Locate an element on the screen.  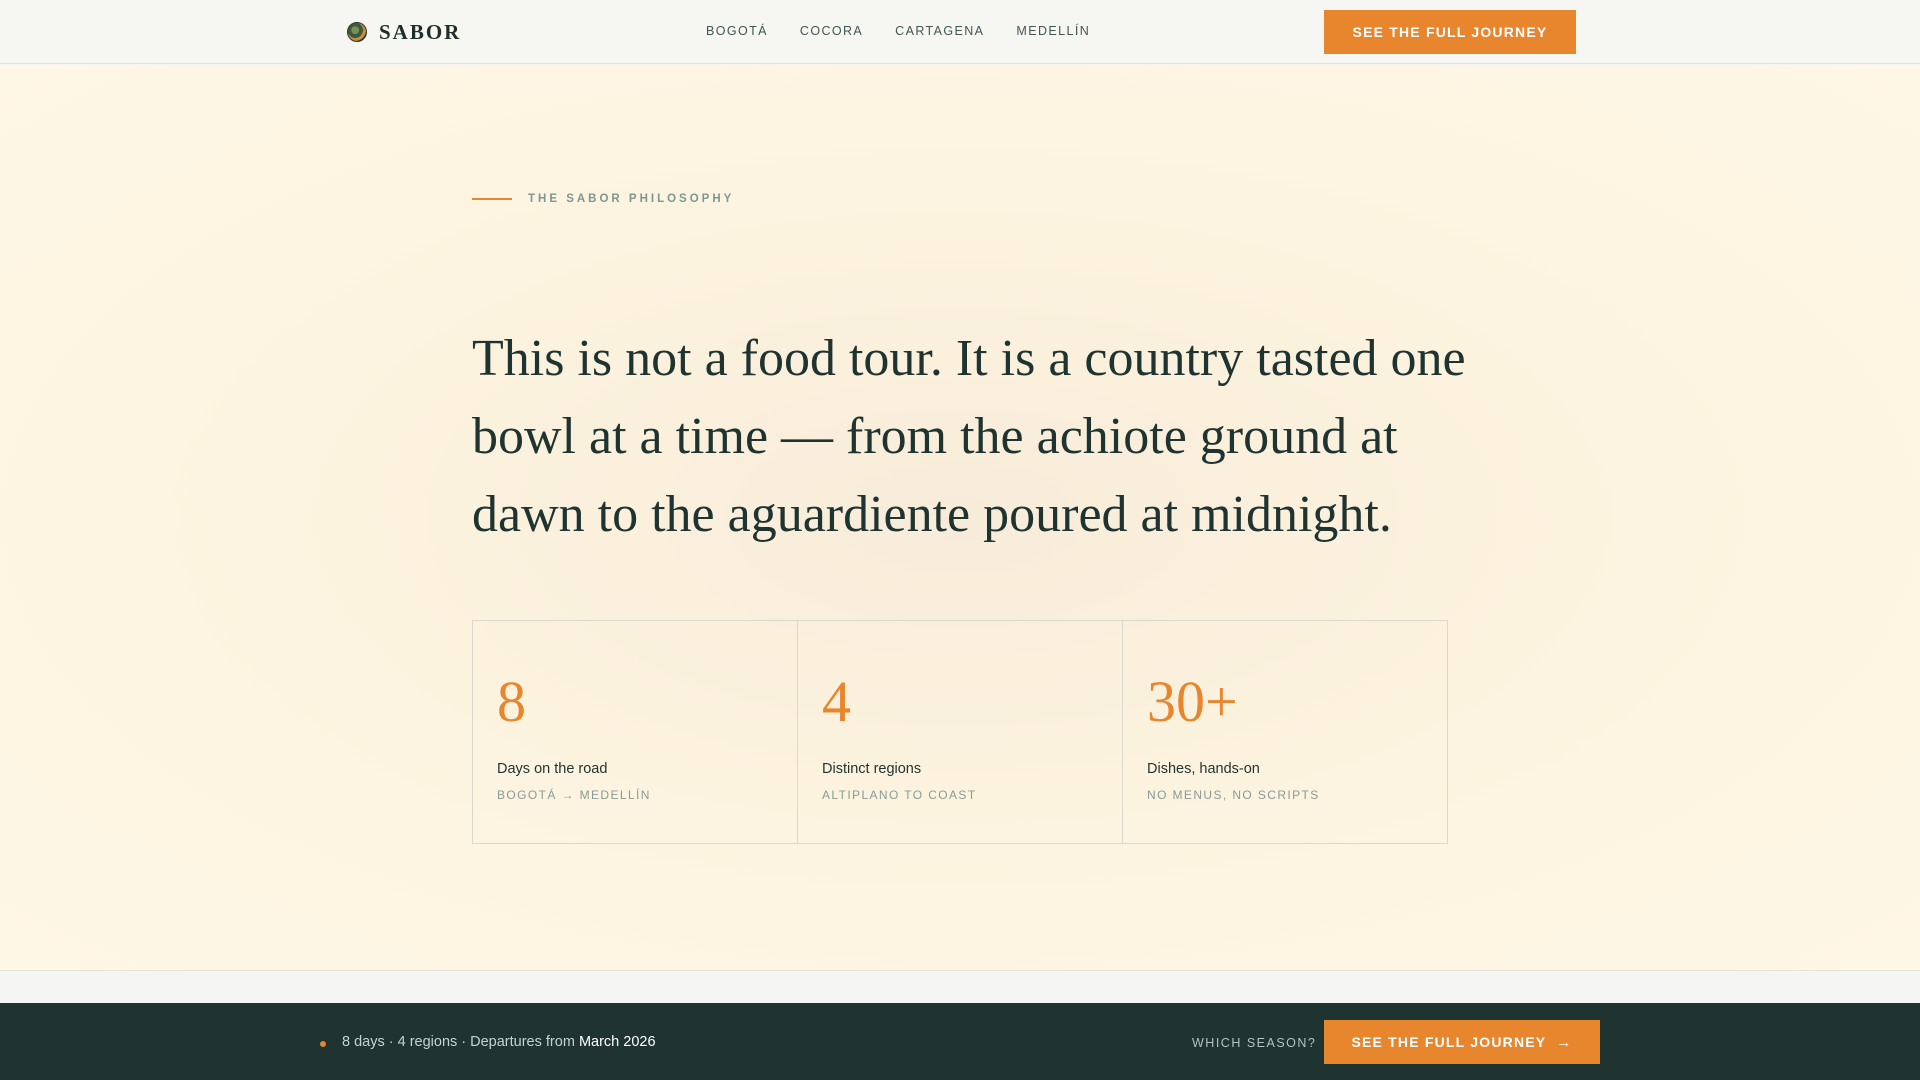
stat-sublabel: ALTIPLANO TO COAST is located at coordinates (899, 795).